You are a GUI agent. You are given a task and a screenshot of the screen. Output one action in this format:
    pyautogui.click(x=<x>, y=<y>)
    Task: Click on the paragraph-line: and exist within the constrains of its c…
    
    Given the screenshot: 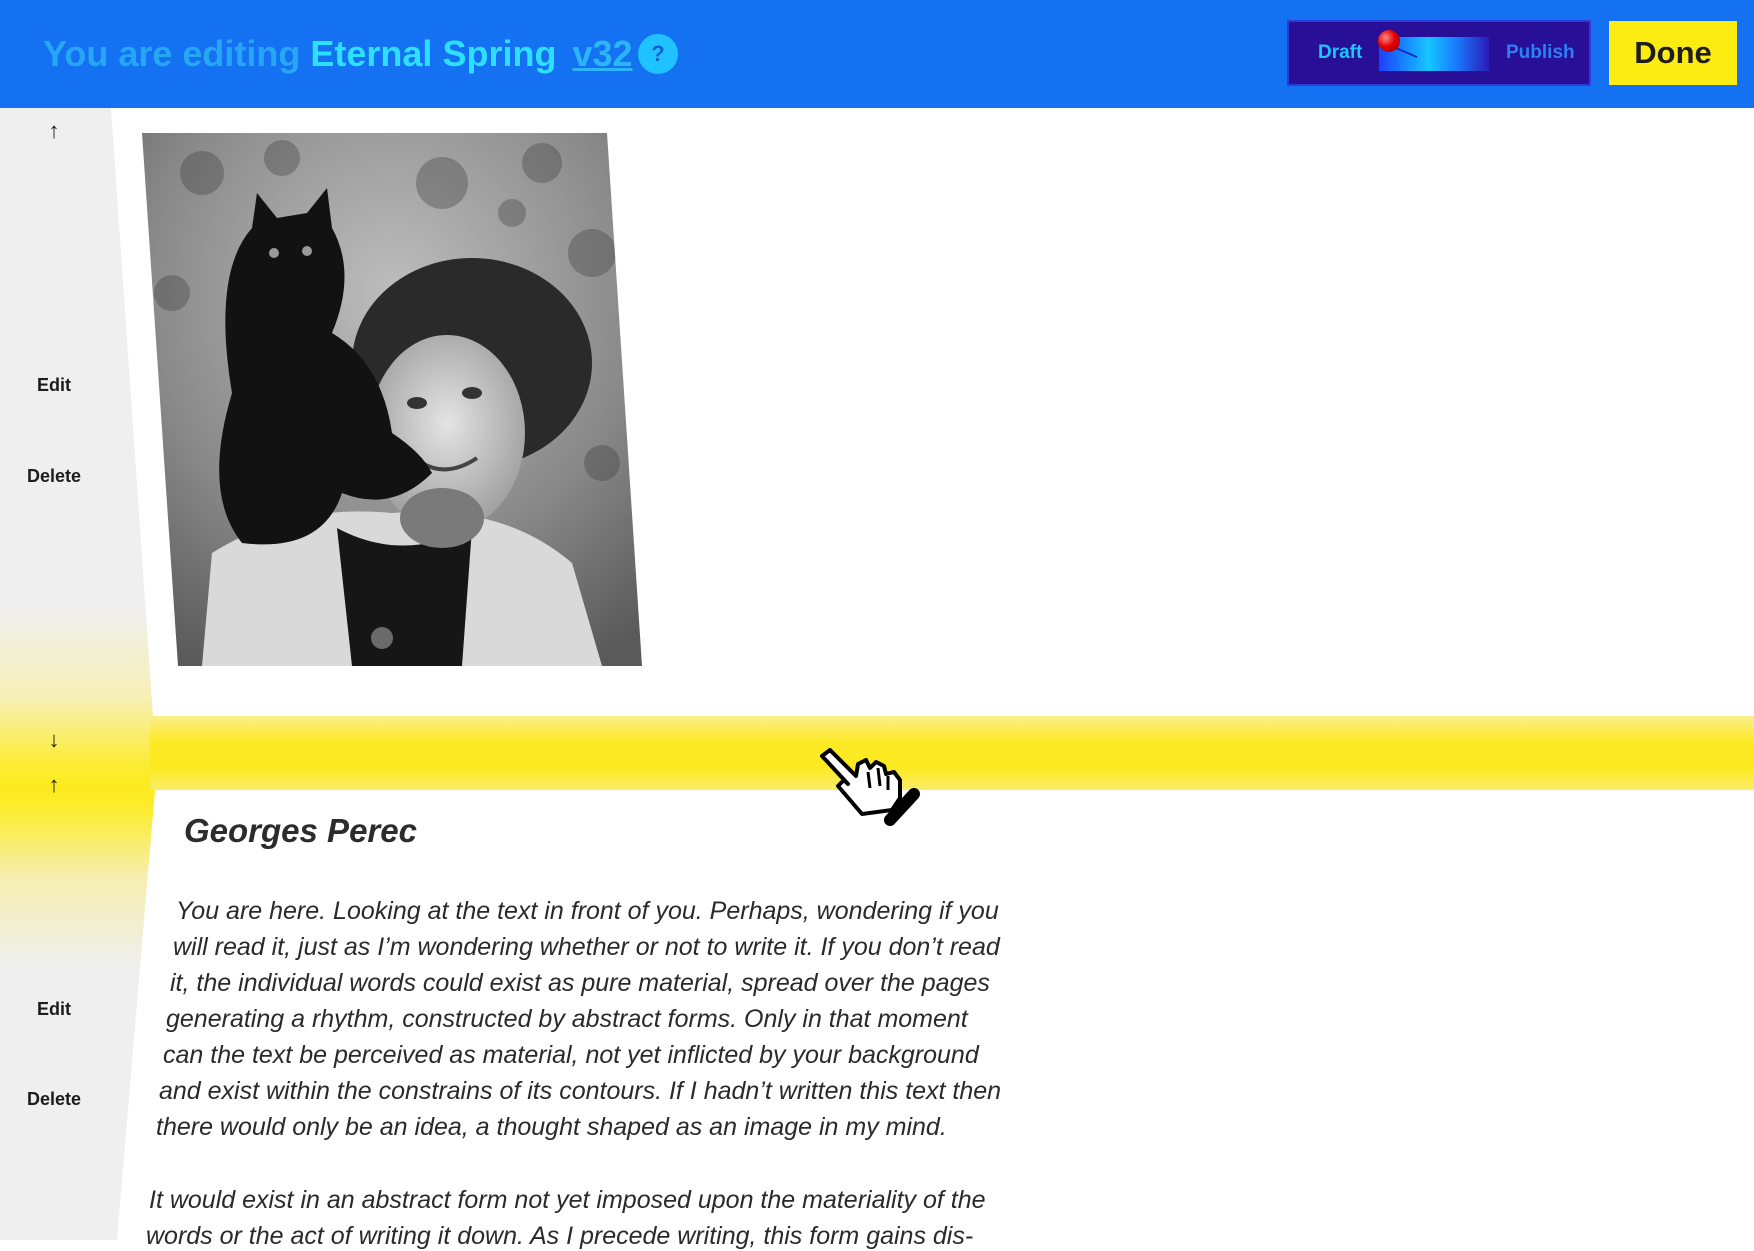 What is the action you would take?
    pyautogui.click(x=580, y=1091)
    